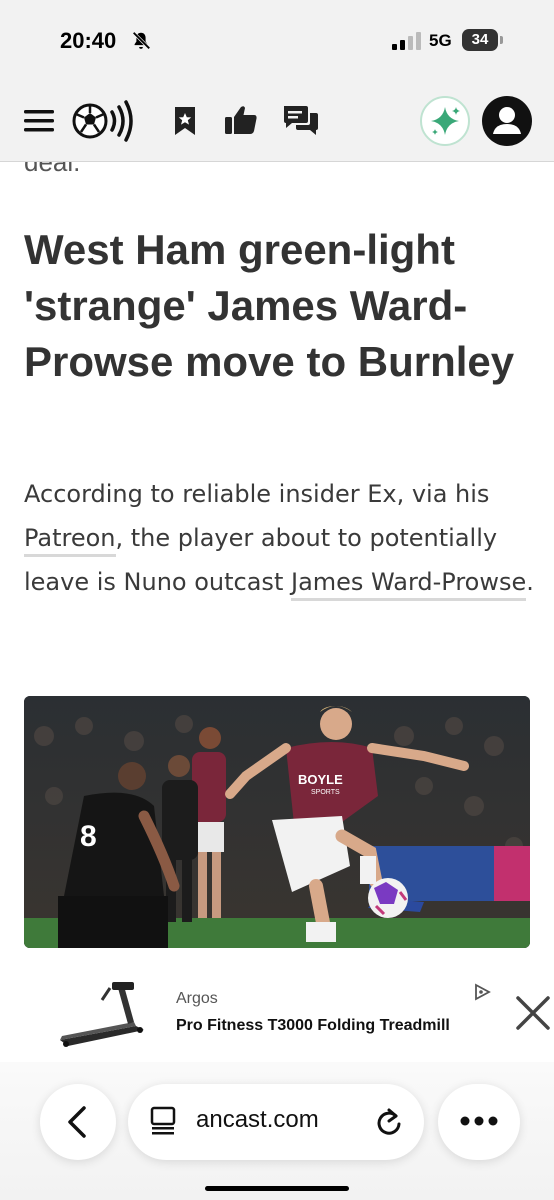 The width and height of the screenshot is (554, 1200). Describe the element at coordinates (530, 582) in the screenshot. I see `lede-text: .` at that location.